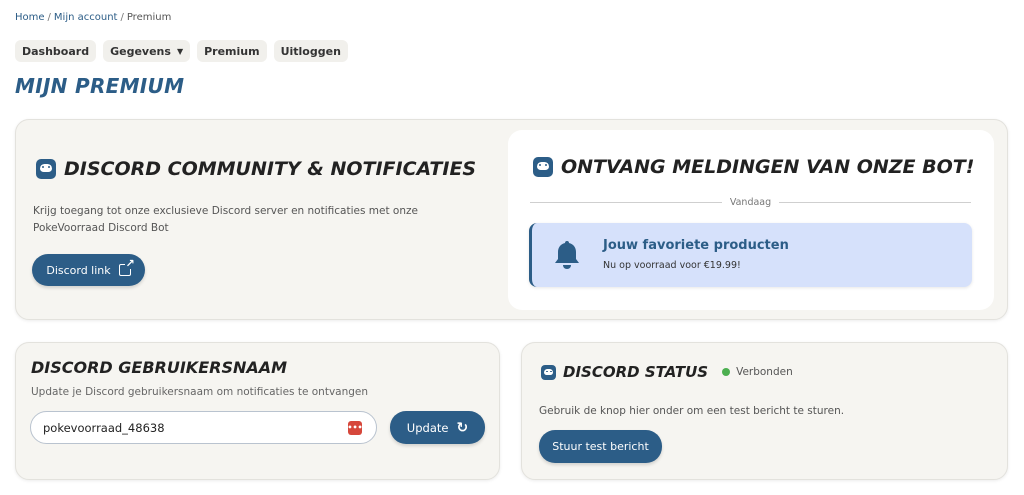 The image size is (1024, 495). Describe the element at coordinates (159, 367) in the screenshot. I see `username-heading: DISCORD GEBRUIKERSNAAM` at that location.